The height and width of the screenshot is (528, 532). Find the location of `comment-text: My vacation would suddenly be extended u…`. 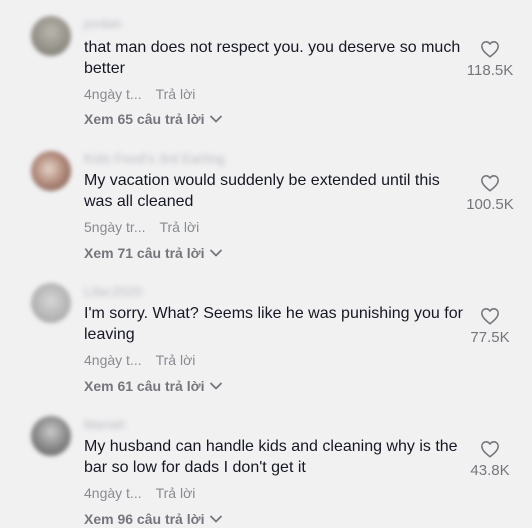

comment-text: My vacation would suddenly be extended u… is located at coordinates (262, 191).